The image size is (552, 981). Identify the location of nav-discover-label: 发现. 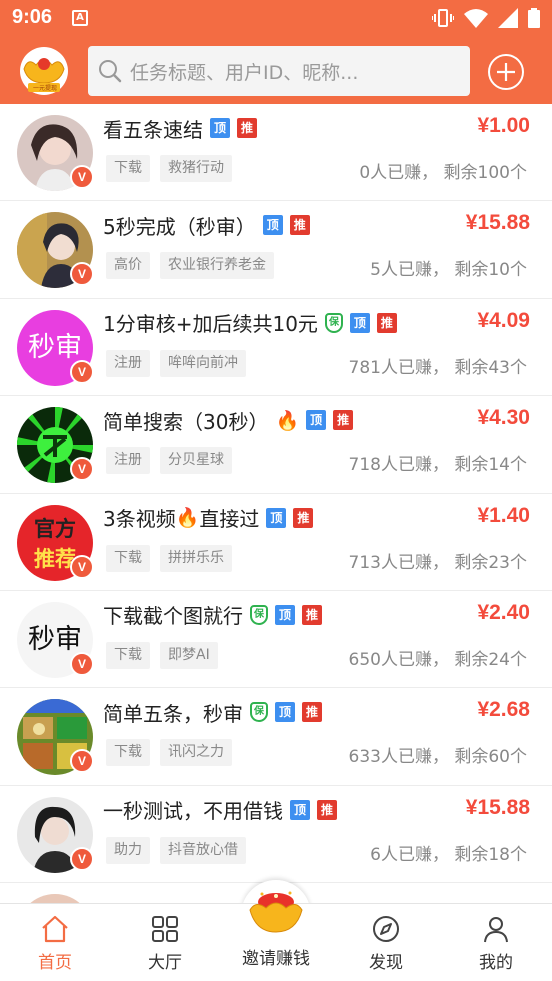
(386, 963).